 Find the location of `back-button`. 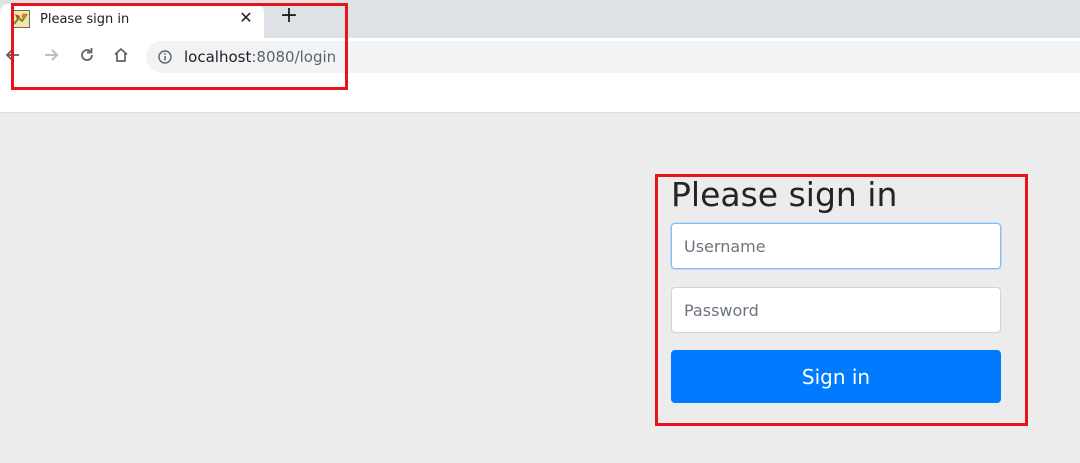

back-button is located at coordinates (13, 55).